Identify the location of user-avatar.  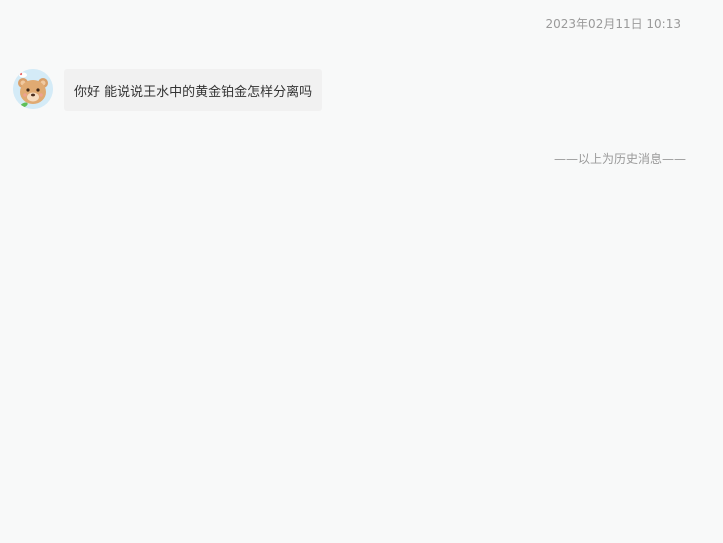
(33, 89).